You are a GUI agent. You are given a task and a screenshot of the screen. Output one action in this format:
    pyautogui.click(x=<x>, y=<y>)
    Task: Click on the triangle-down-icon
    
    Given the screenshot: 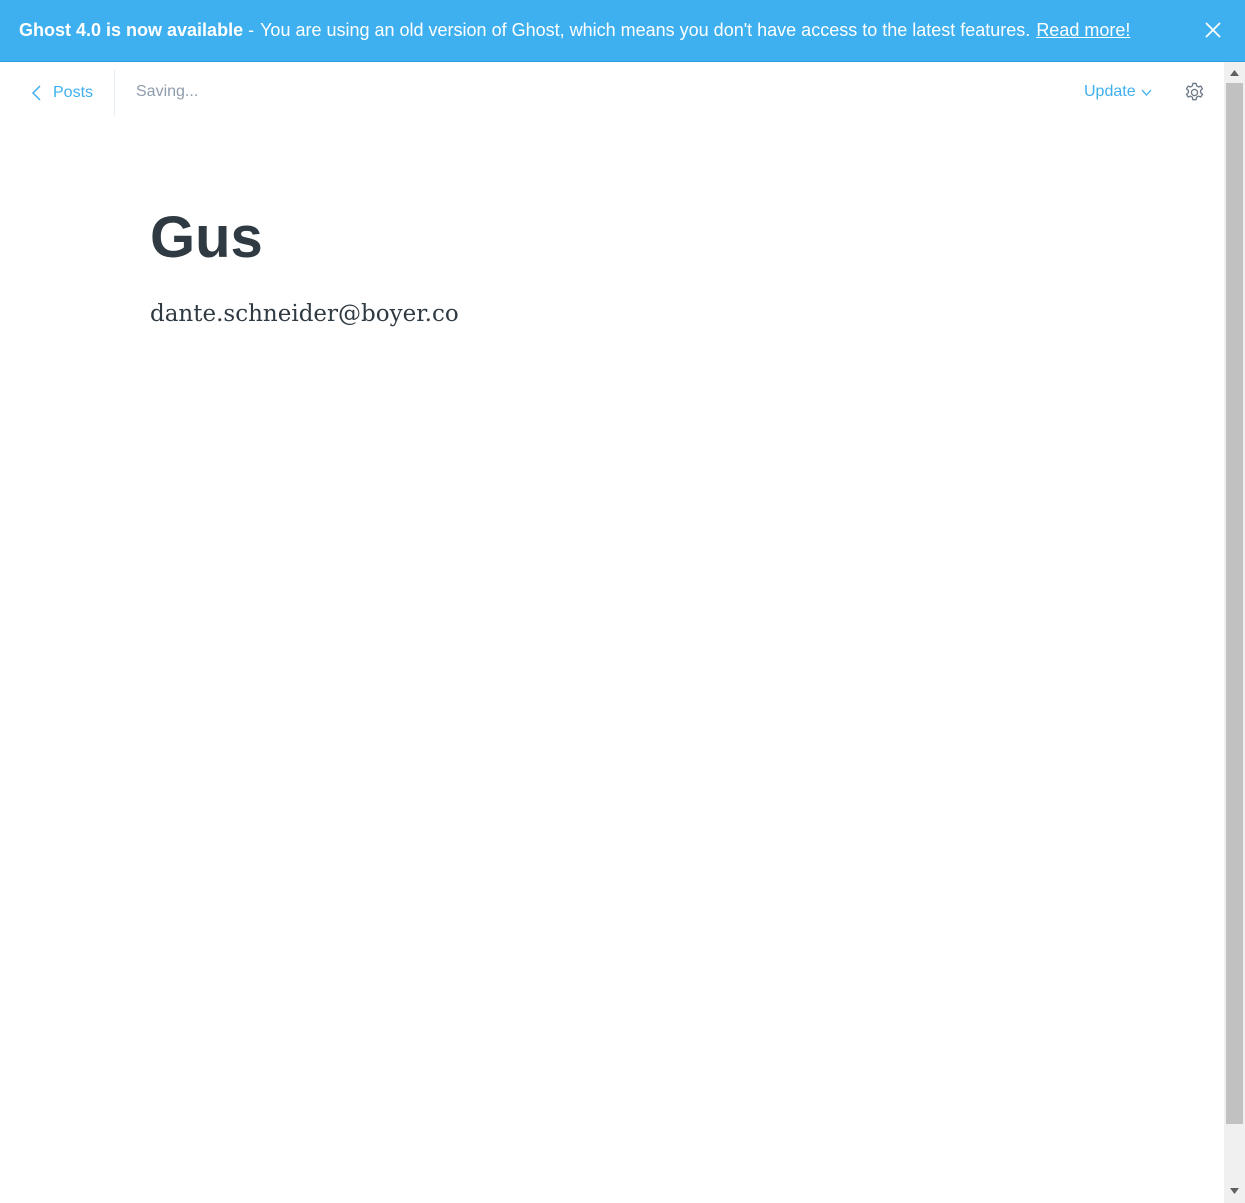 What is the action you would take?
    pyautogui.click(x=1234, y=1191)
    